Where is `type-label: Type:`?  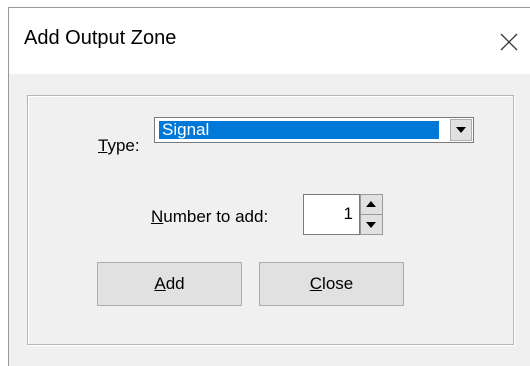 type-label: Type: is located at coordinates (119, 145).